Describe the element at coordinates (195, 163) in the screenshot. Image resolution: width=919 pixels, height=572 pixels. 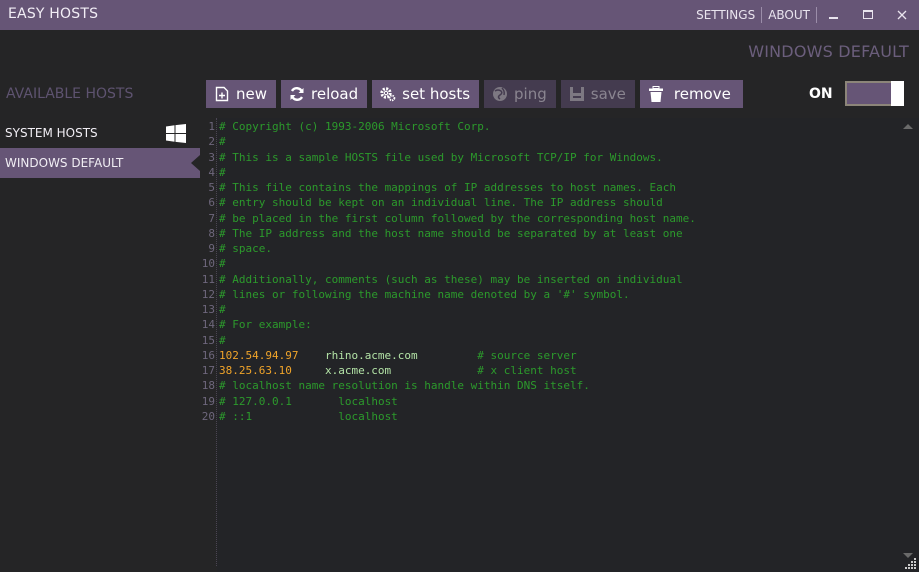
I see `active-pointer` at that location.